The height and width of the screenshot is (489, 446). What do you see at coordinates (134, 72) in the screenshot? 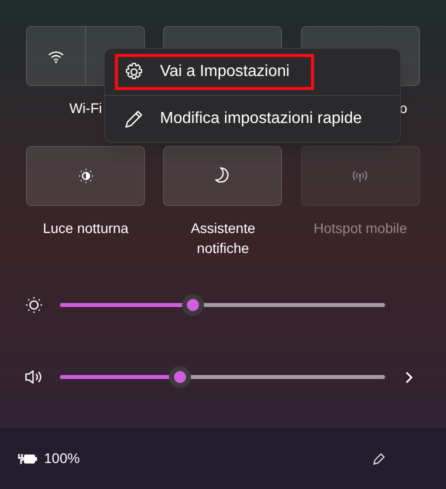
I see `settings-icon` at bounding box center [134, 72].